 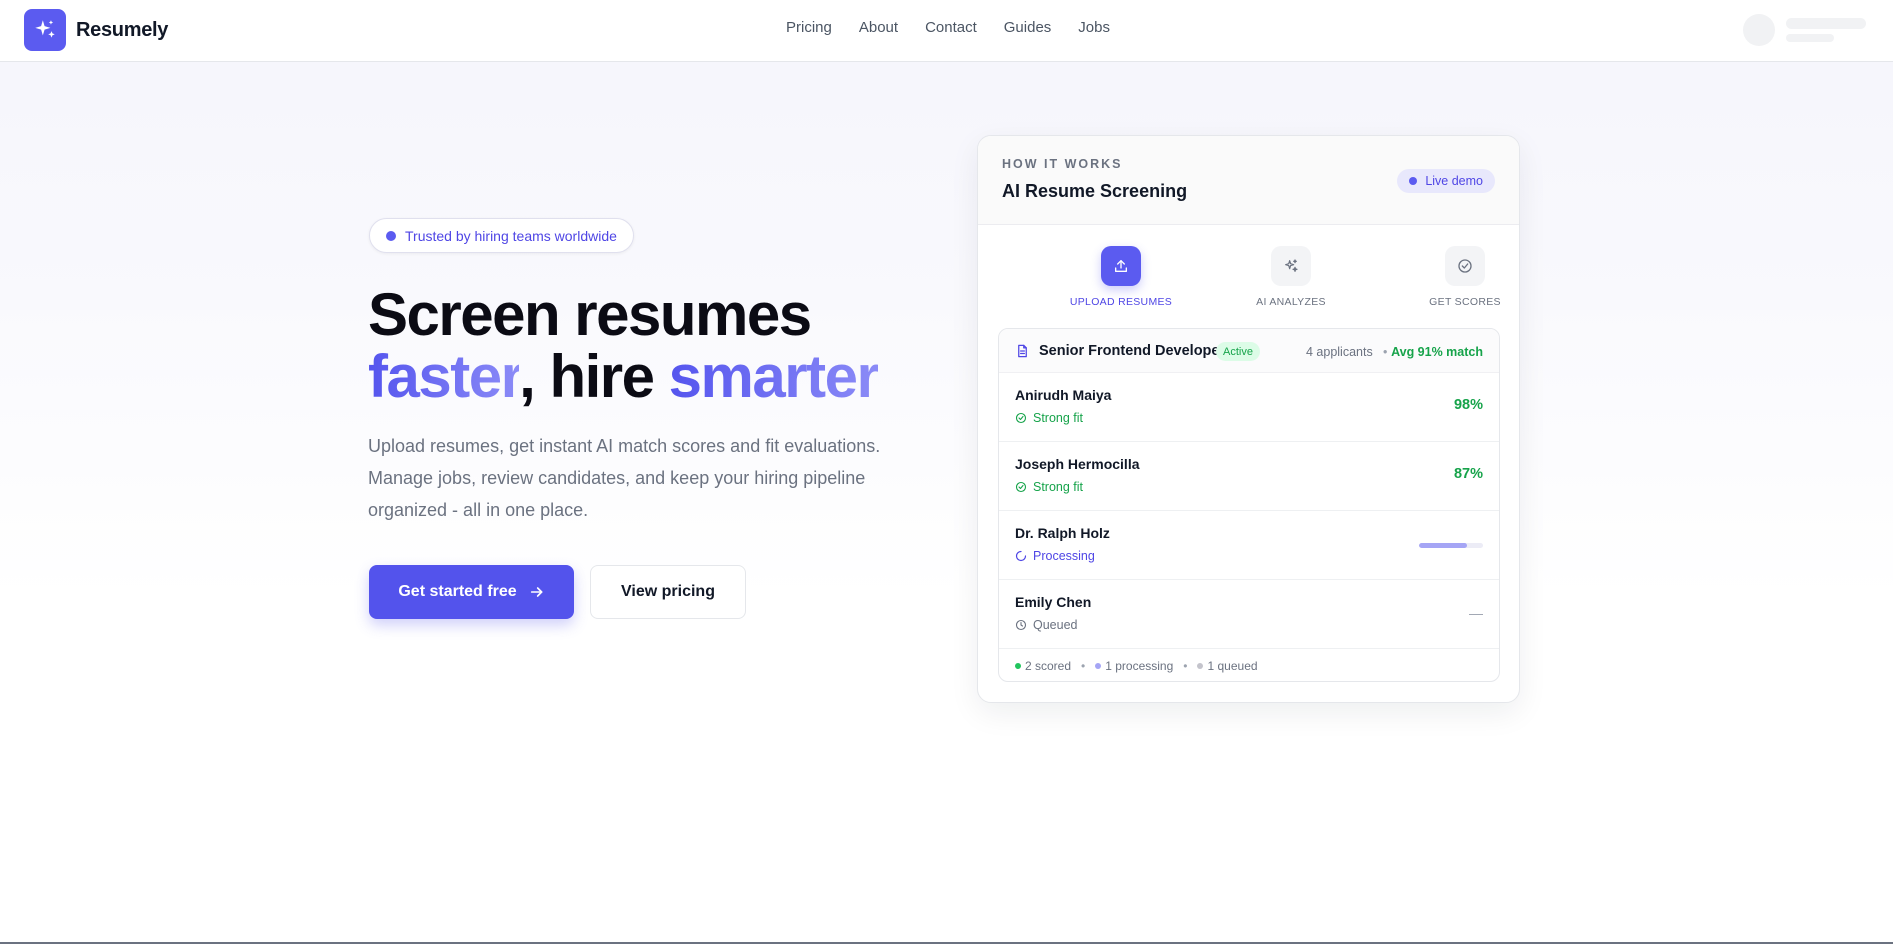 I want to click on pending-score: —, so click(x=1476, y=613).